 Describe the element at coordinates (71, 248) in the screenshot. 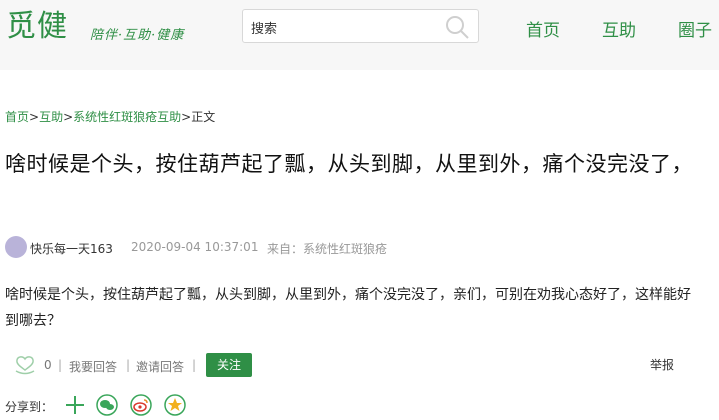

I see `author-name: 快乐每一天163` at that location.